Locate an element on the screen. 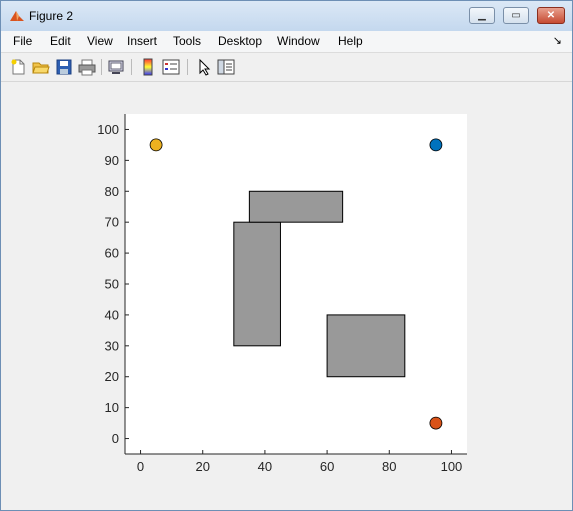  x-tick-label: 20 is located at coordinates (202, 466).